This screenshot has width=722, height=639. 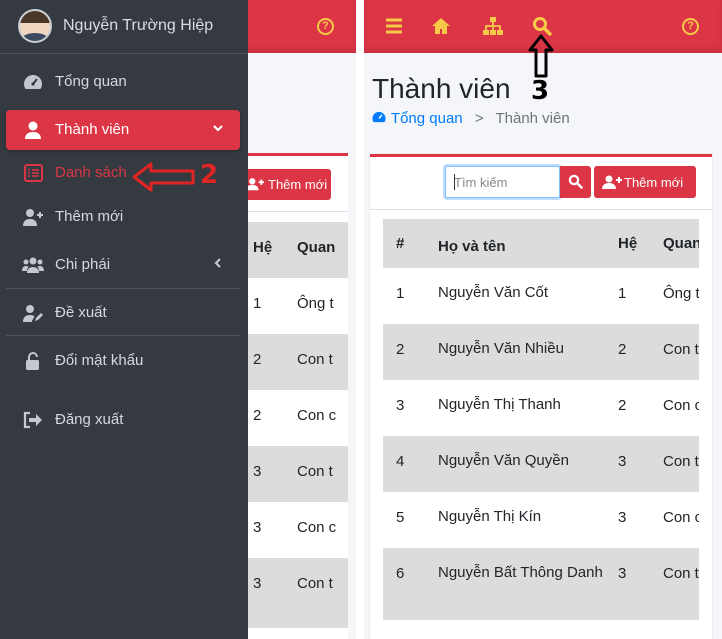 I want to click on sidebar-item-proposals: Đề xuất, so click(x=123, y=313).